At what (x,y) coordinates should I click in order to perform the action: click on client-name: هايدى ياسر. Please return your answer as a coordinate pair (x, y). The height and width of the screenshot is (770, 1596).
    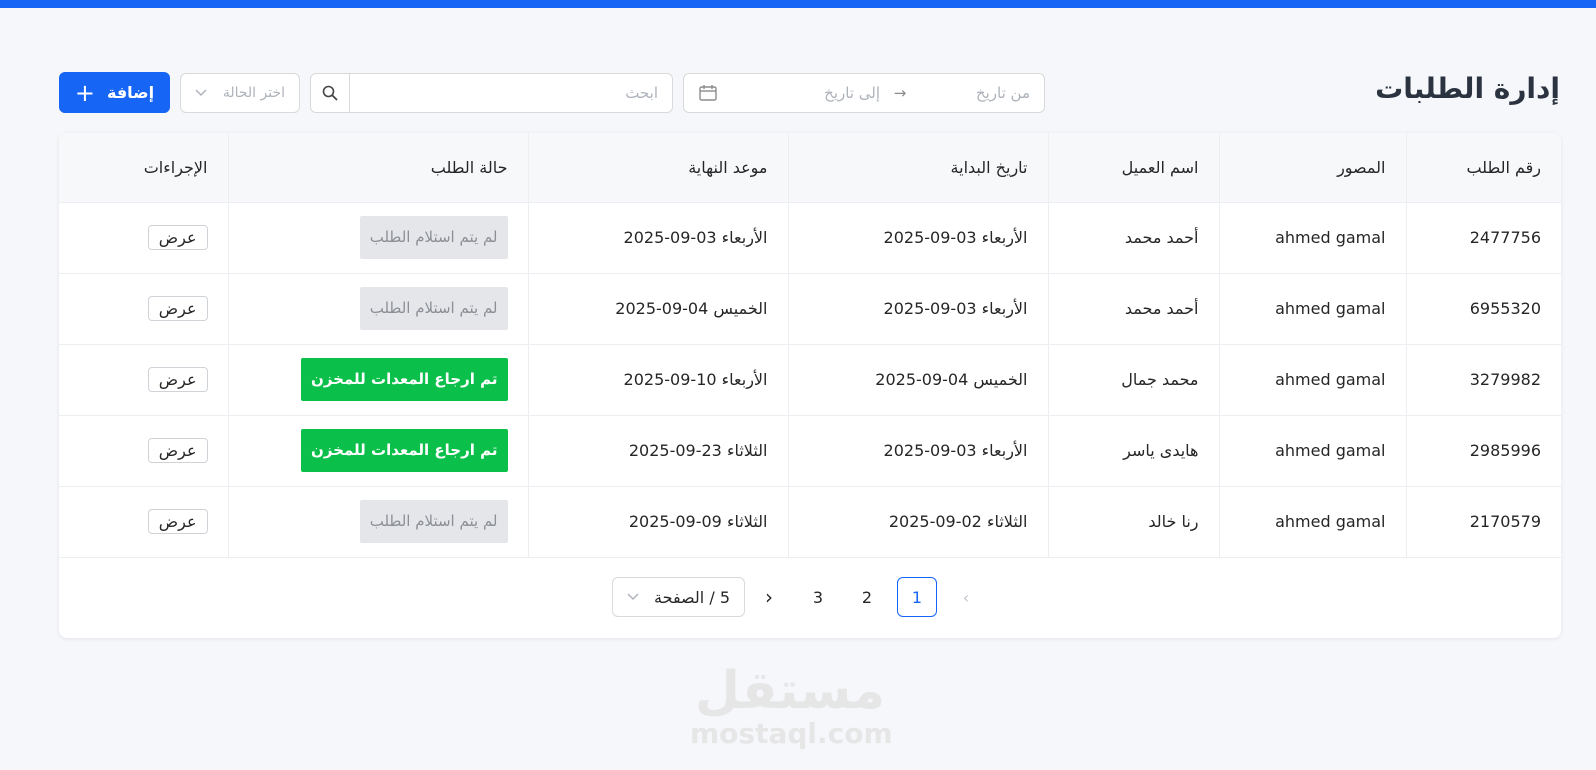
    Looking at the image, I should click on (1133, 451).